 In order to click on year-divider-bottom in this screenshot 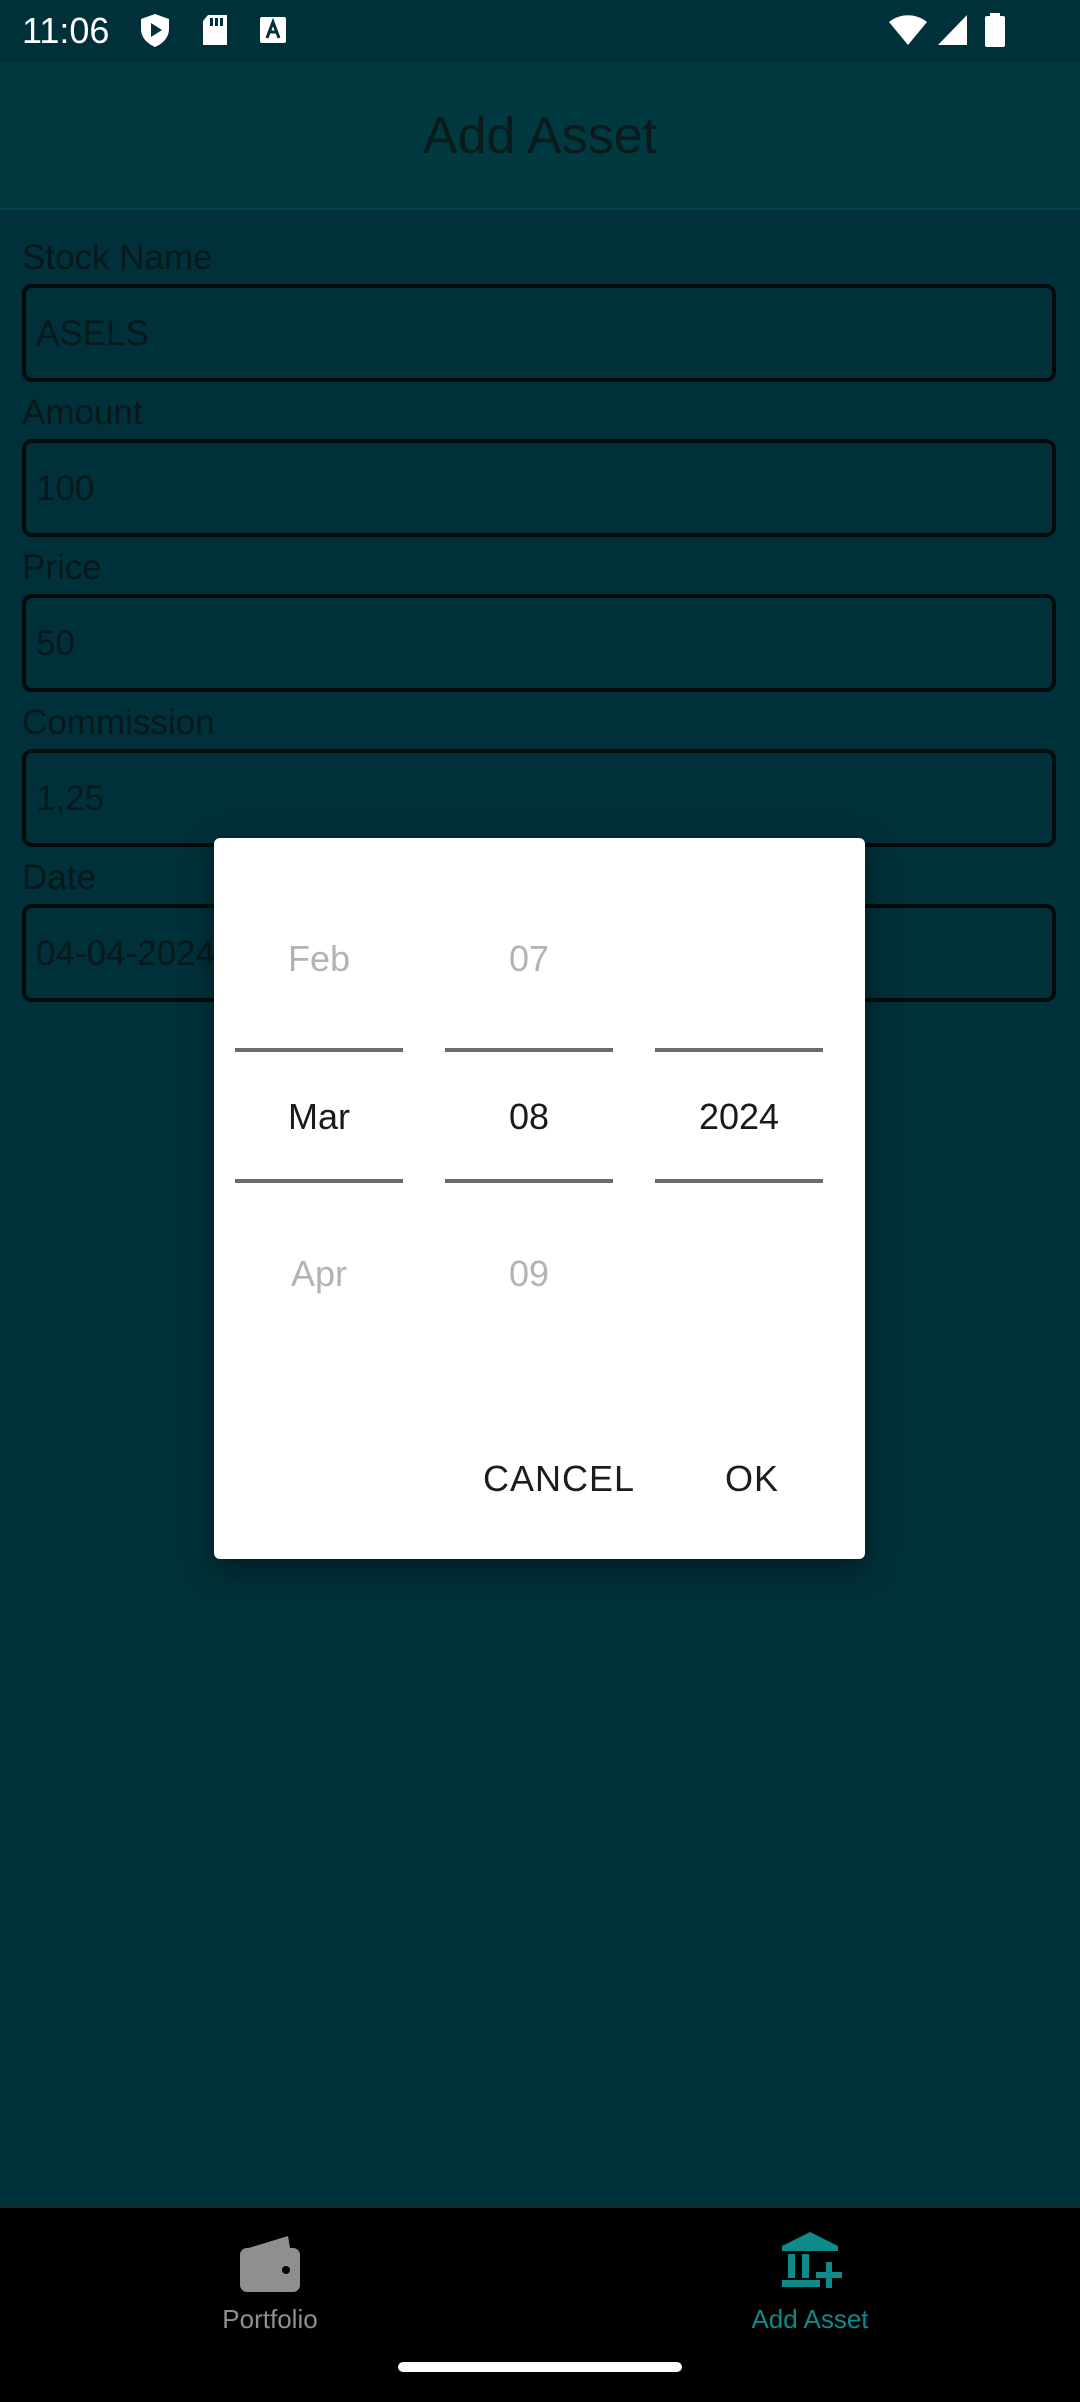, I will do `click(739, 1181)`.